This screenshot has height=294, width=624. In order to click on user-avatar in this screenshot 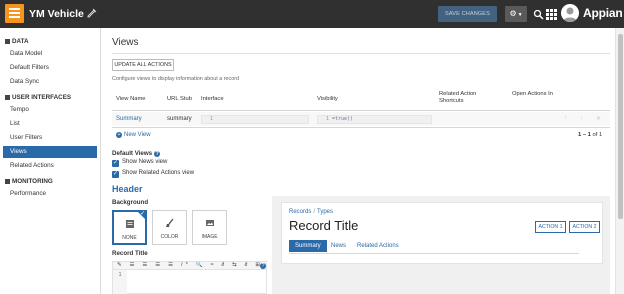, I will do `click(570, 13)`.